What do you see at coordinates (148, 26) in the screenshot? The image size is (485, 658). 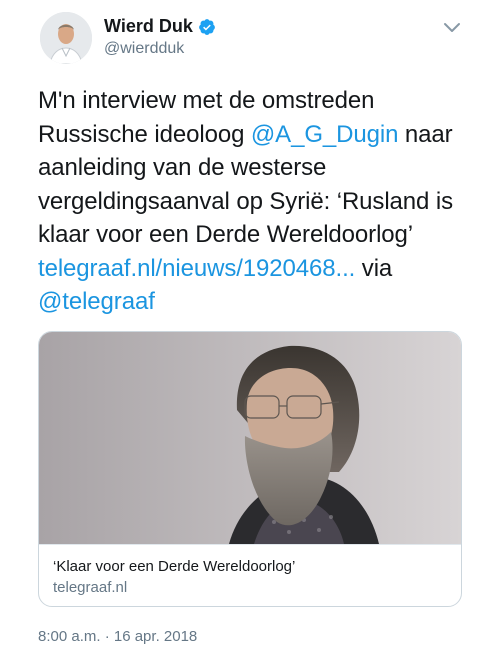 I see `author-display-name: Wierd Duk` at bounding box center [148, 26].